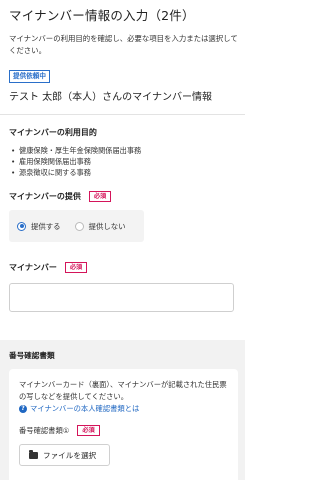  Describe the element at coordinates (33, 267) in the screenshot. I see `mynumber-label: マイナンバー` at that location.